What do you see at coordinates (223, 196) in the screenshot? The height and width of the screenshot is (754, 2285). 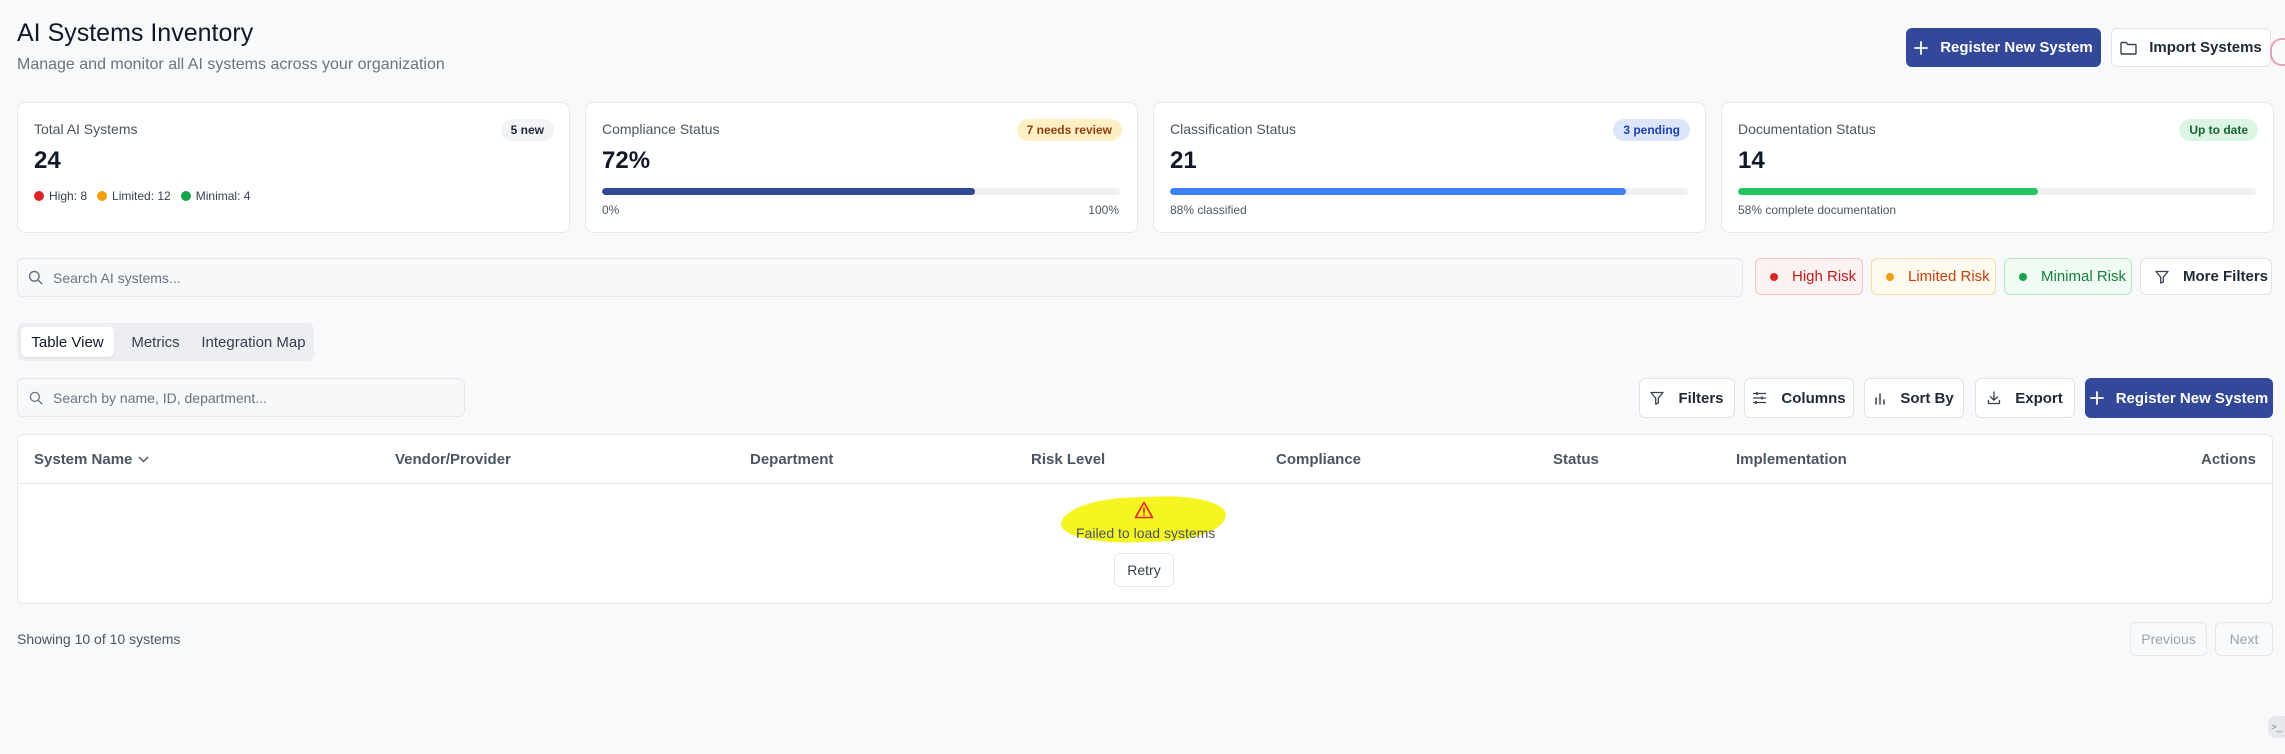 I see `legend-minimal-label: Minimal: 4` at bounding box center [223, 196].